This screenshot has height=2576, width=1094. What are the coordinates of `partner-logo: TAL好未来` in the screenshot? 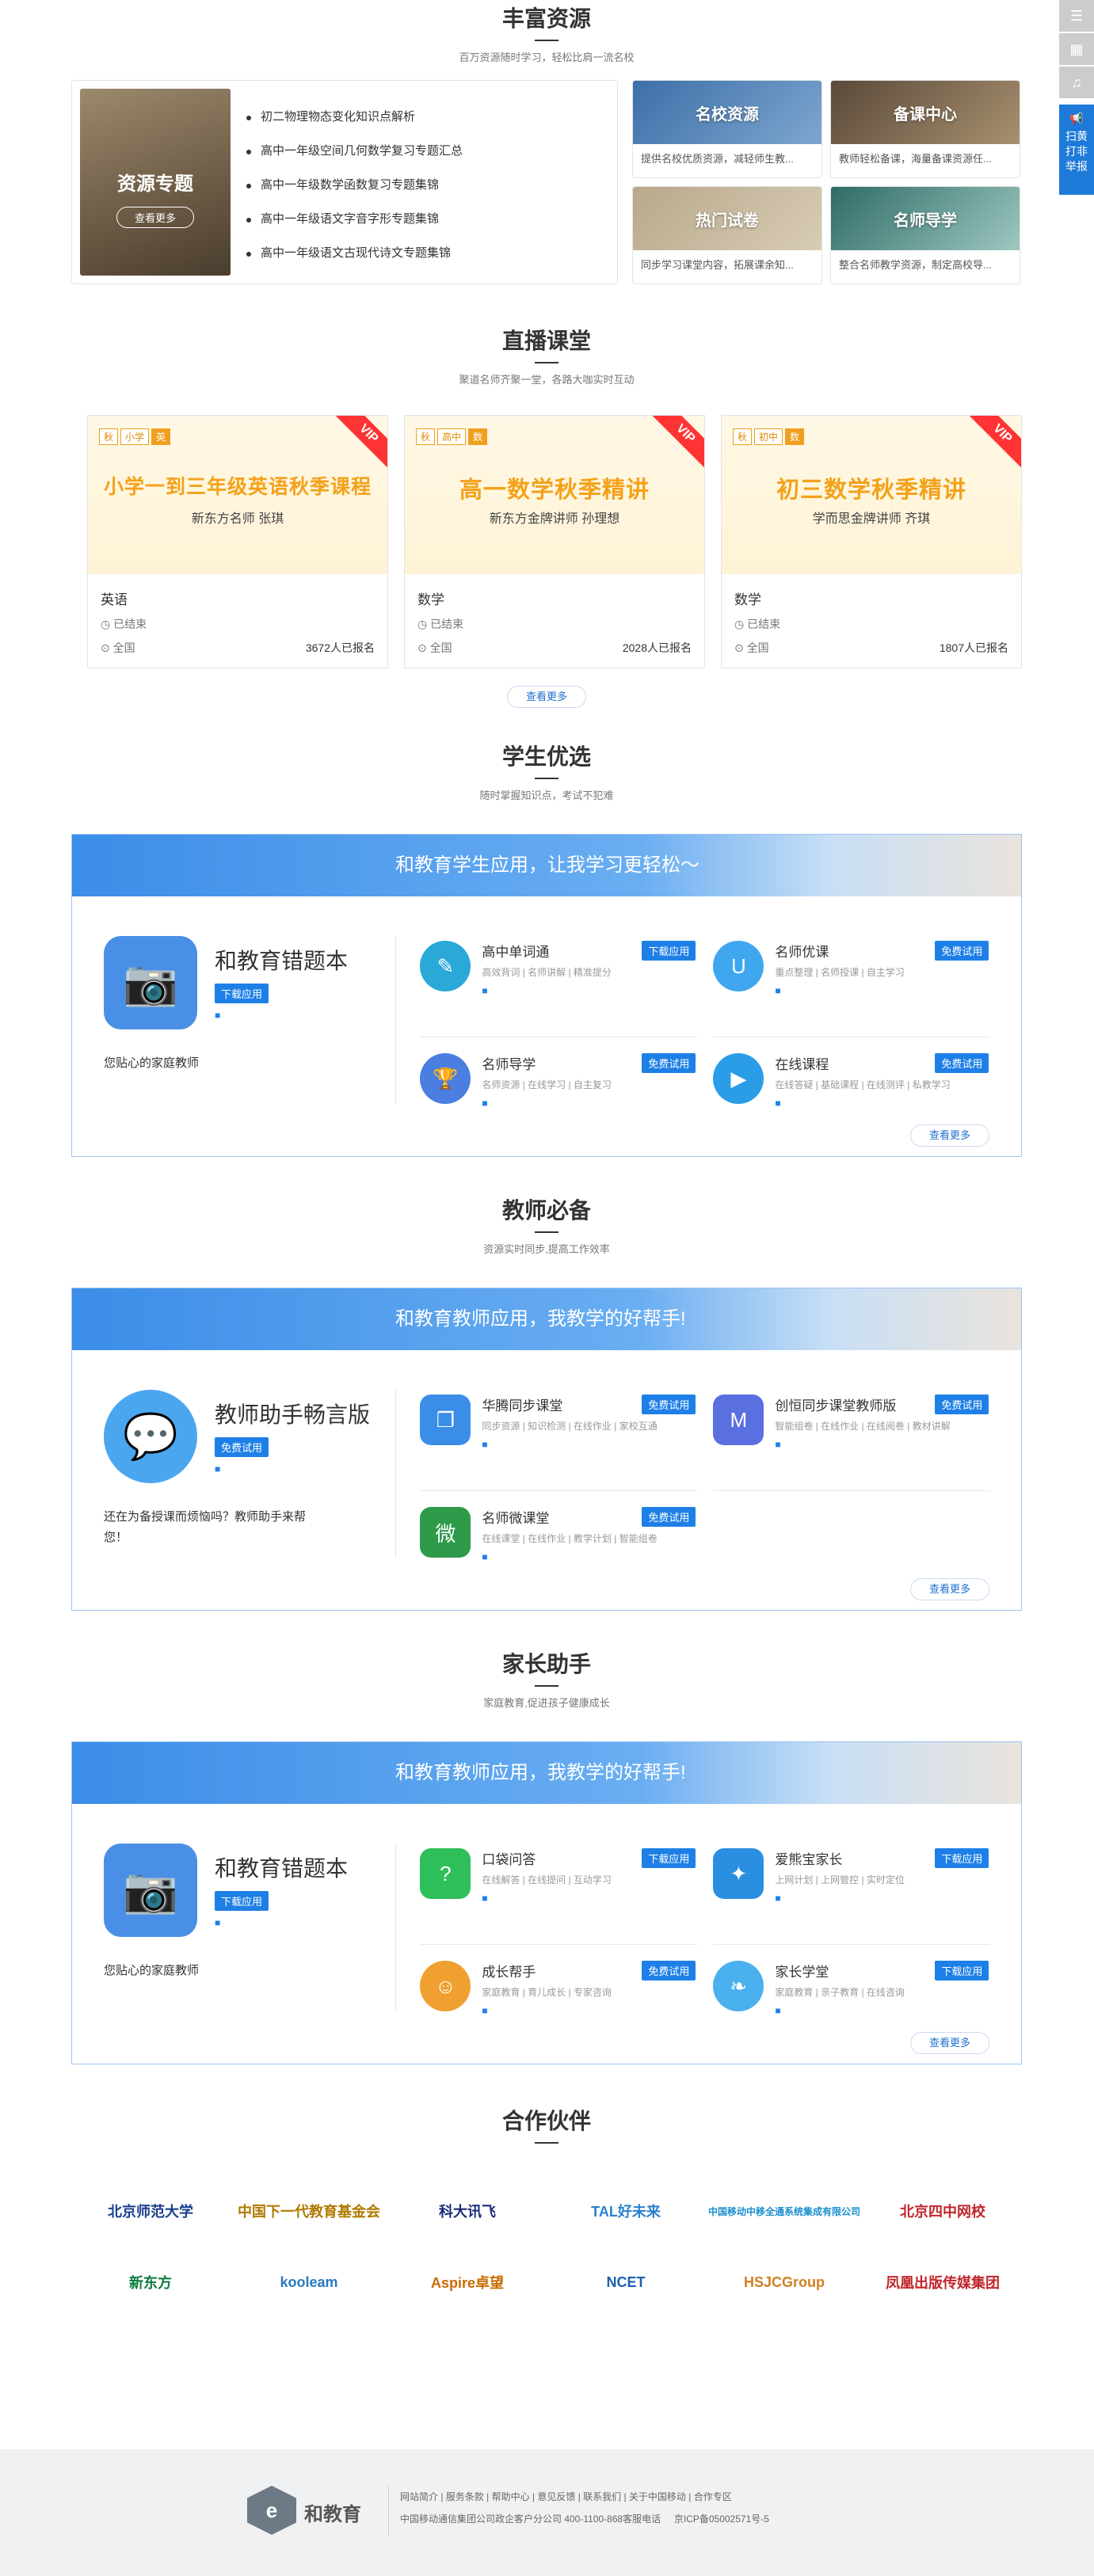 It's located at (626, 2211).